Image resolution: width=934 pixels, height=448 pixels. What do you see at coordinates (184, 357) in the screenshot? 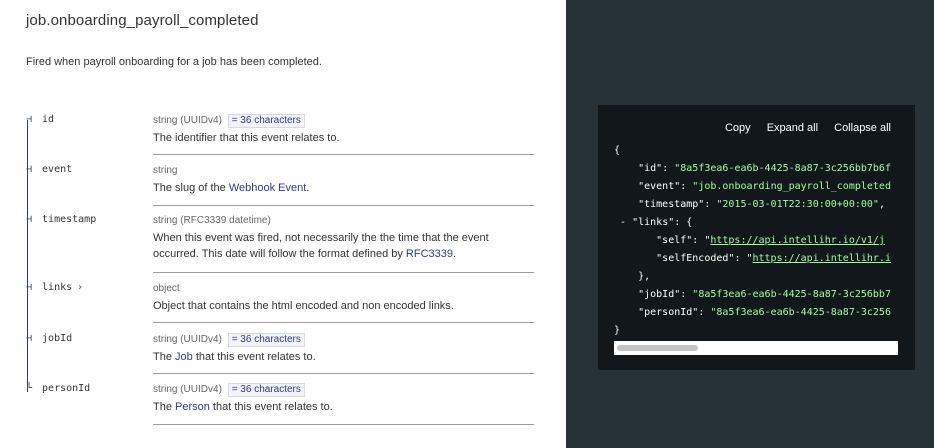
I see `job-link: Job` at bounding box center [184, 357].